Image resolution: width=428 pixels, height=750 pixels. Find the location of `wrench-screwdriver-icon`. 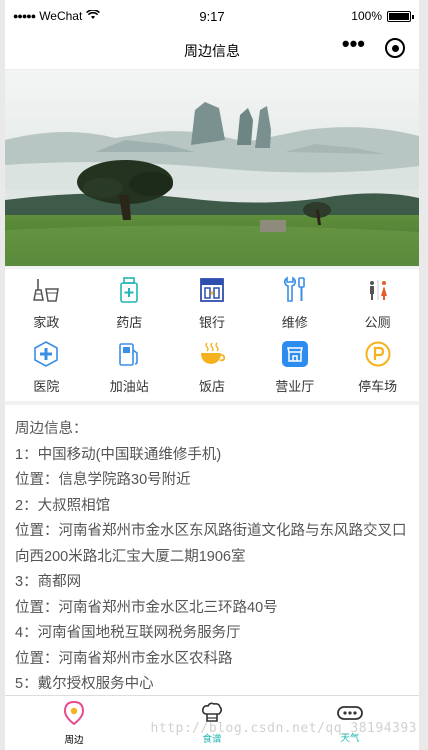

wrench-screwdriver-icon is located at coordinates (295, 290).